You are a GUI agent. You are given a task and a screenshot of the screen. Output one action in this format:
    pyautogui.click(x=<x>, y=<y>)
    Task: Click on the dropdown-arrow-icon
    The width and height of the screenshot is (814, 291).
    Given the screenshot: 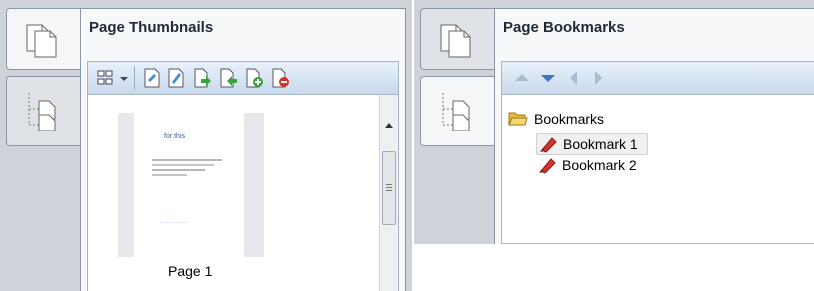 What is the action you would take?
    pyautogui.click(x=124, y=79)
    